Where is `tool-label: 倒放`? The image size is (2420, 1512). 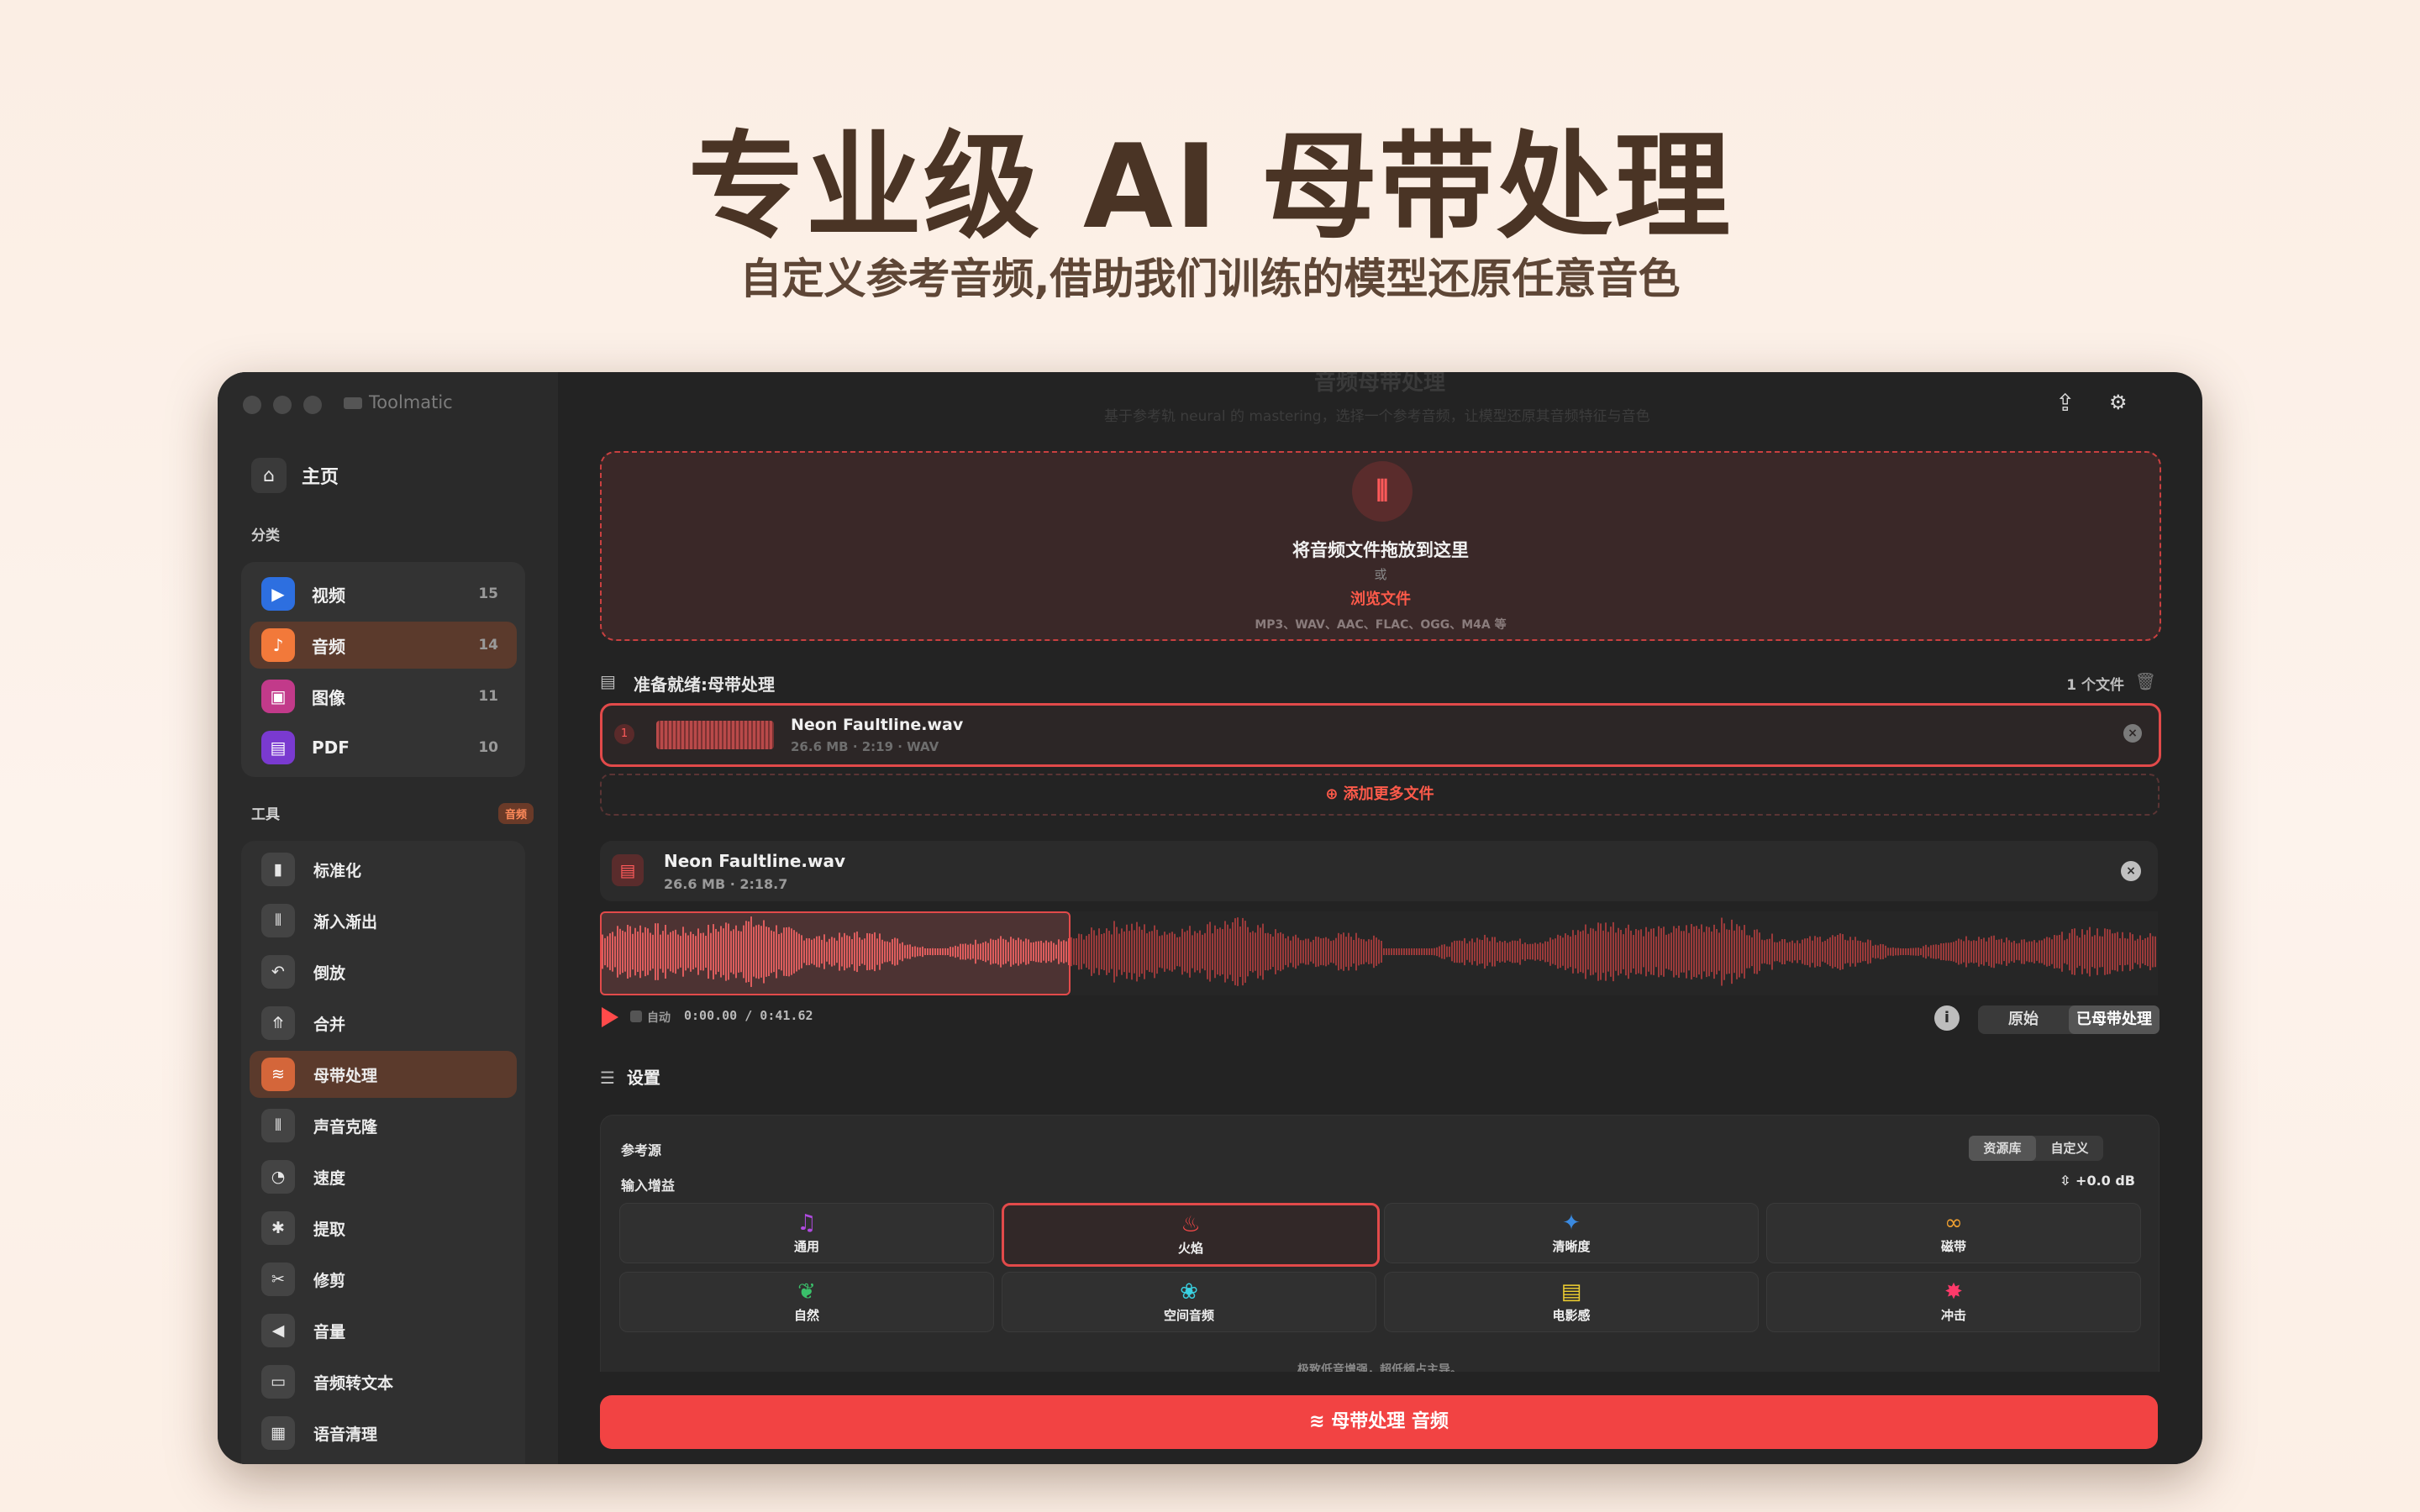 tool-label: 倒放 is located at coordinates (329, 973).